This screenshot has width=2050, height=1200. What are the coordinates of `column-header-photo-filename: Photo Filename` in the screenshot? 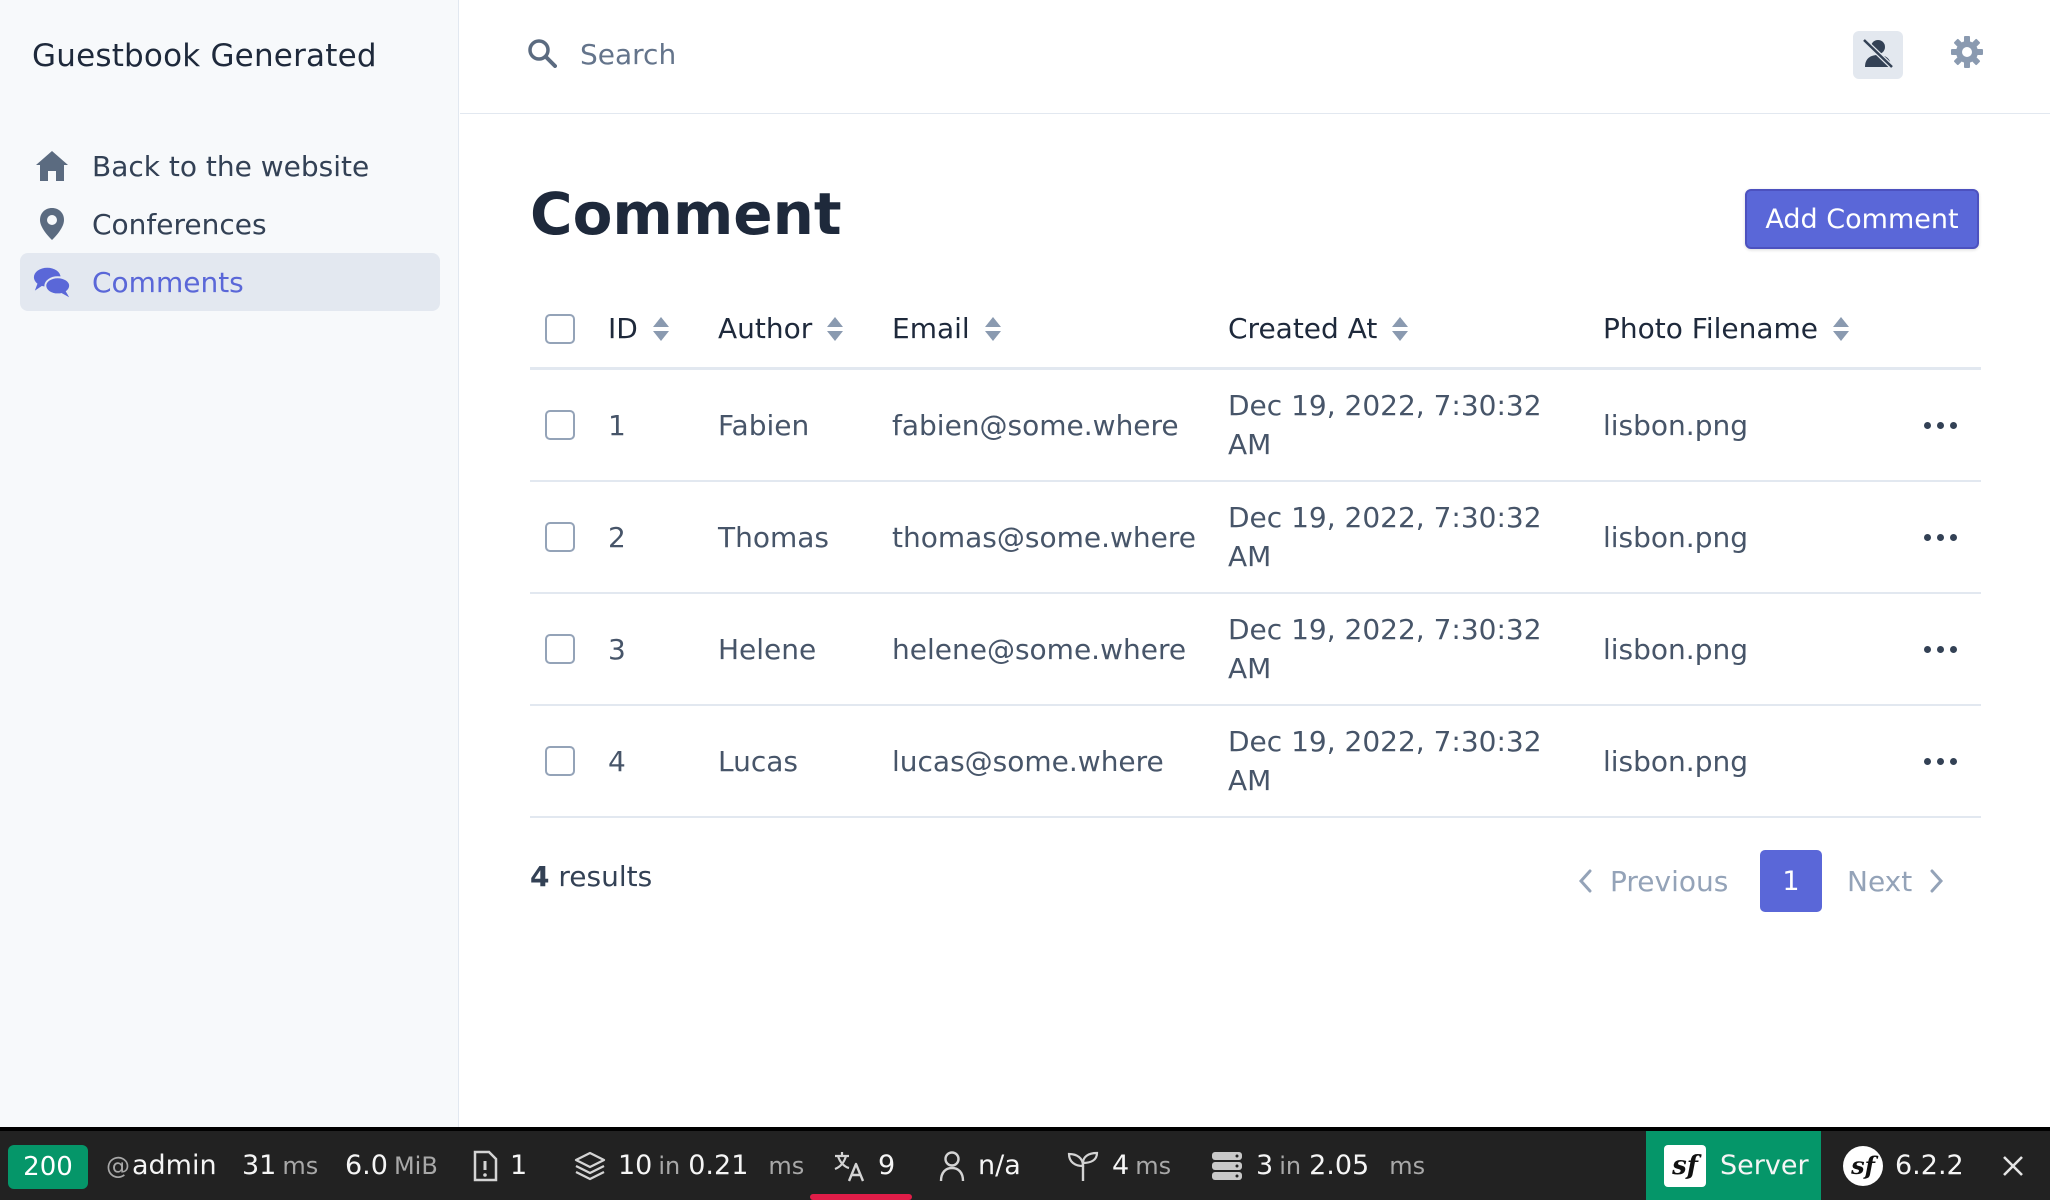 It's located at (1726, 328).